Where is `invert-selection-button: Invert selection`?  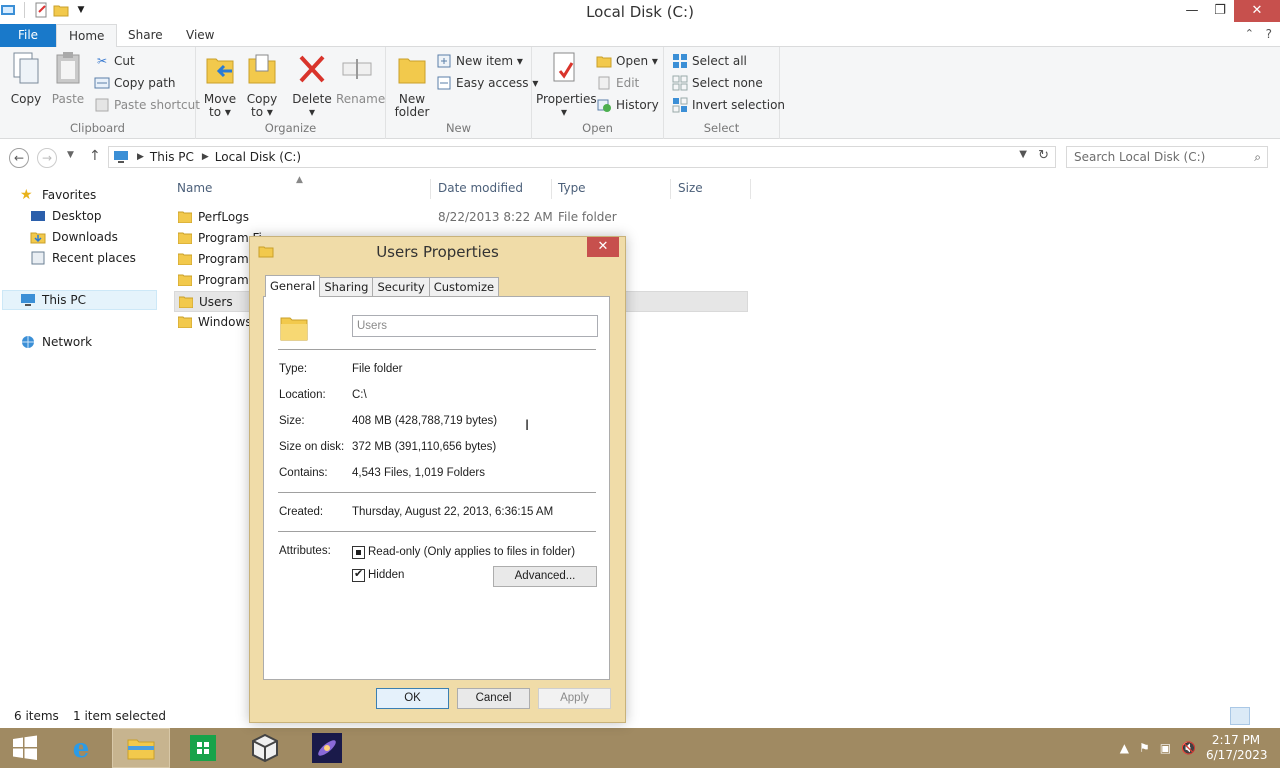
invert-selection-button: Invert selection is located at coordinates (728, 105).